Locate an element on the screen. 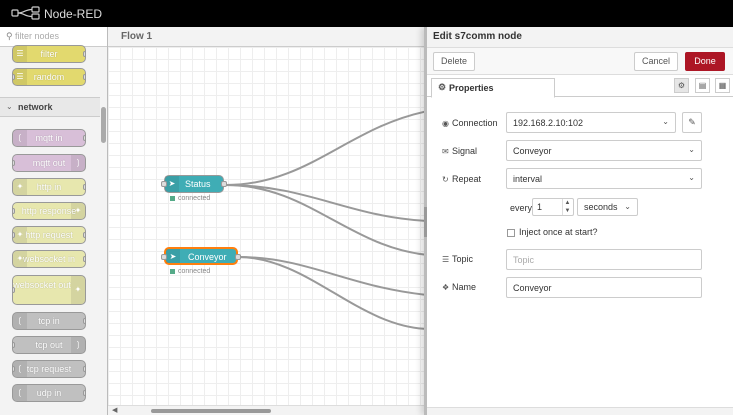 This screenshot has height=415, width=733. signal-select: Conveyor ⌄ is located at coordinates (604, 150).